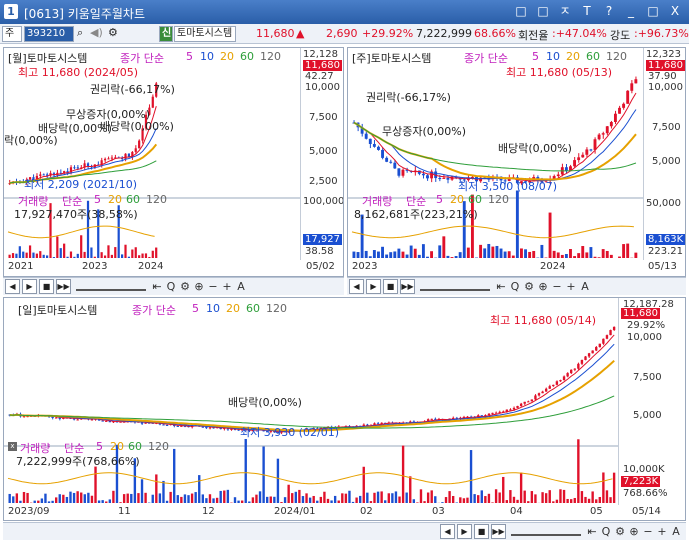 This screenshot has width=689, height=550. What do you see at coordinates (31, 140) in the screenshot?
I see `monthly-partial-annotation: 락(0,00%)` at bounding box center [31, 140].